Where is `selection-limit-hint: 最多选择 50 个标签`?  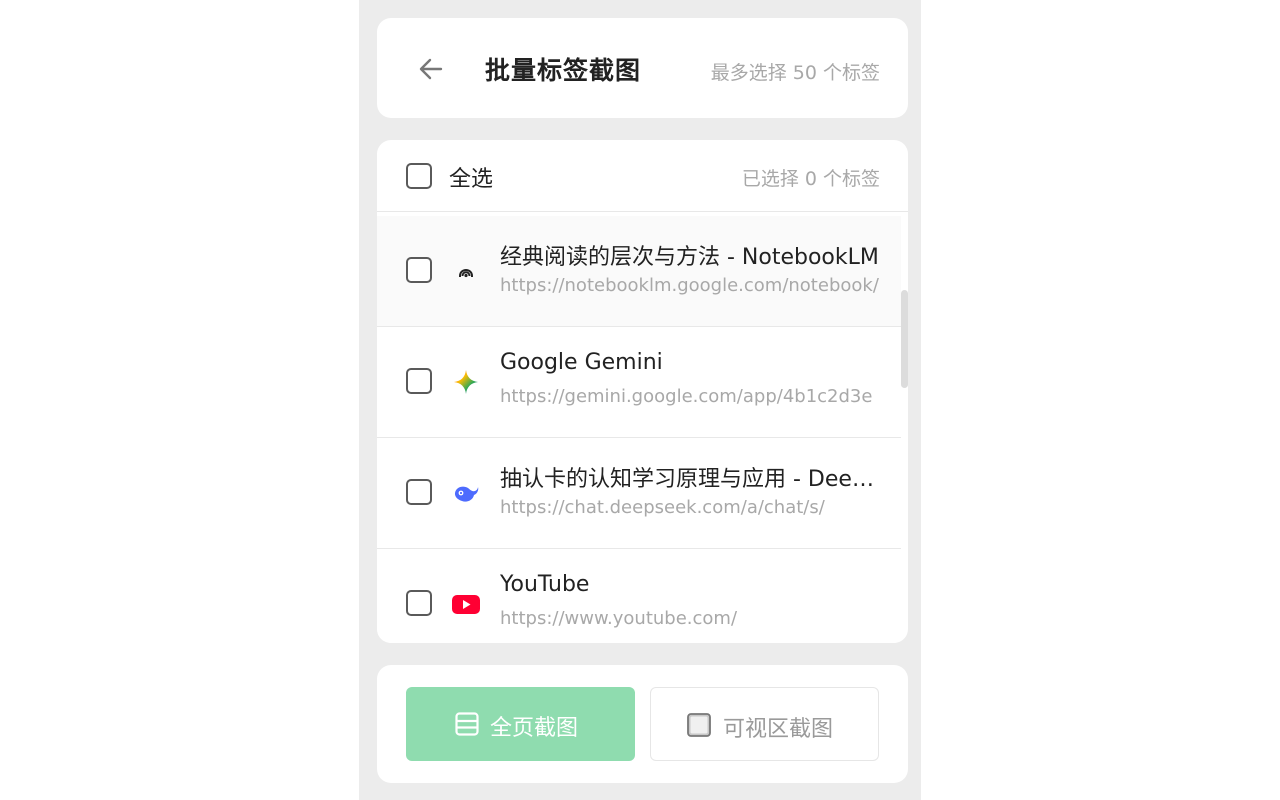 selection-limit-hint: 最多选择 50 个标签 is located at coordinates (795, 73).